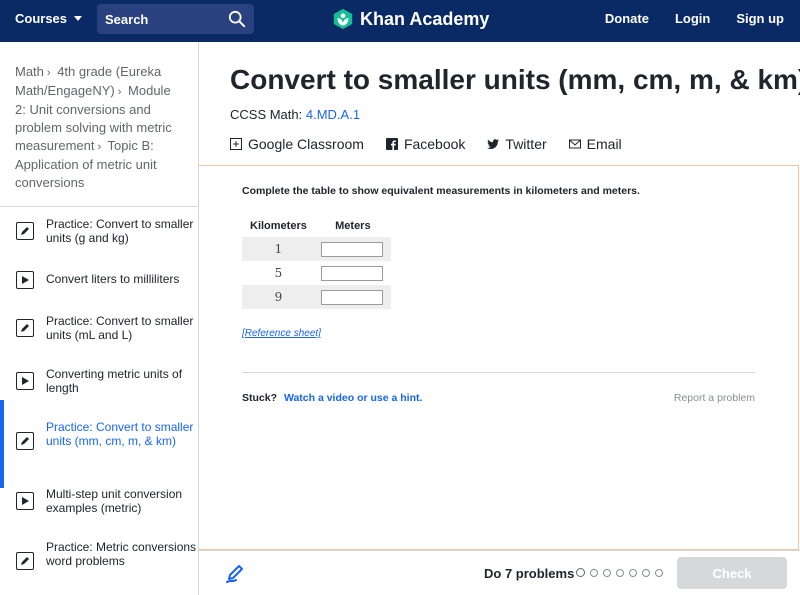 Image resolution: width=800 pixels, height=595 pixels. Describe the element at coordinates (353, 398) in the screenshot. I see `watch-video-hint-link: Watch a video or use a hint.` at that location.